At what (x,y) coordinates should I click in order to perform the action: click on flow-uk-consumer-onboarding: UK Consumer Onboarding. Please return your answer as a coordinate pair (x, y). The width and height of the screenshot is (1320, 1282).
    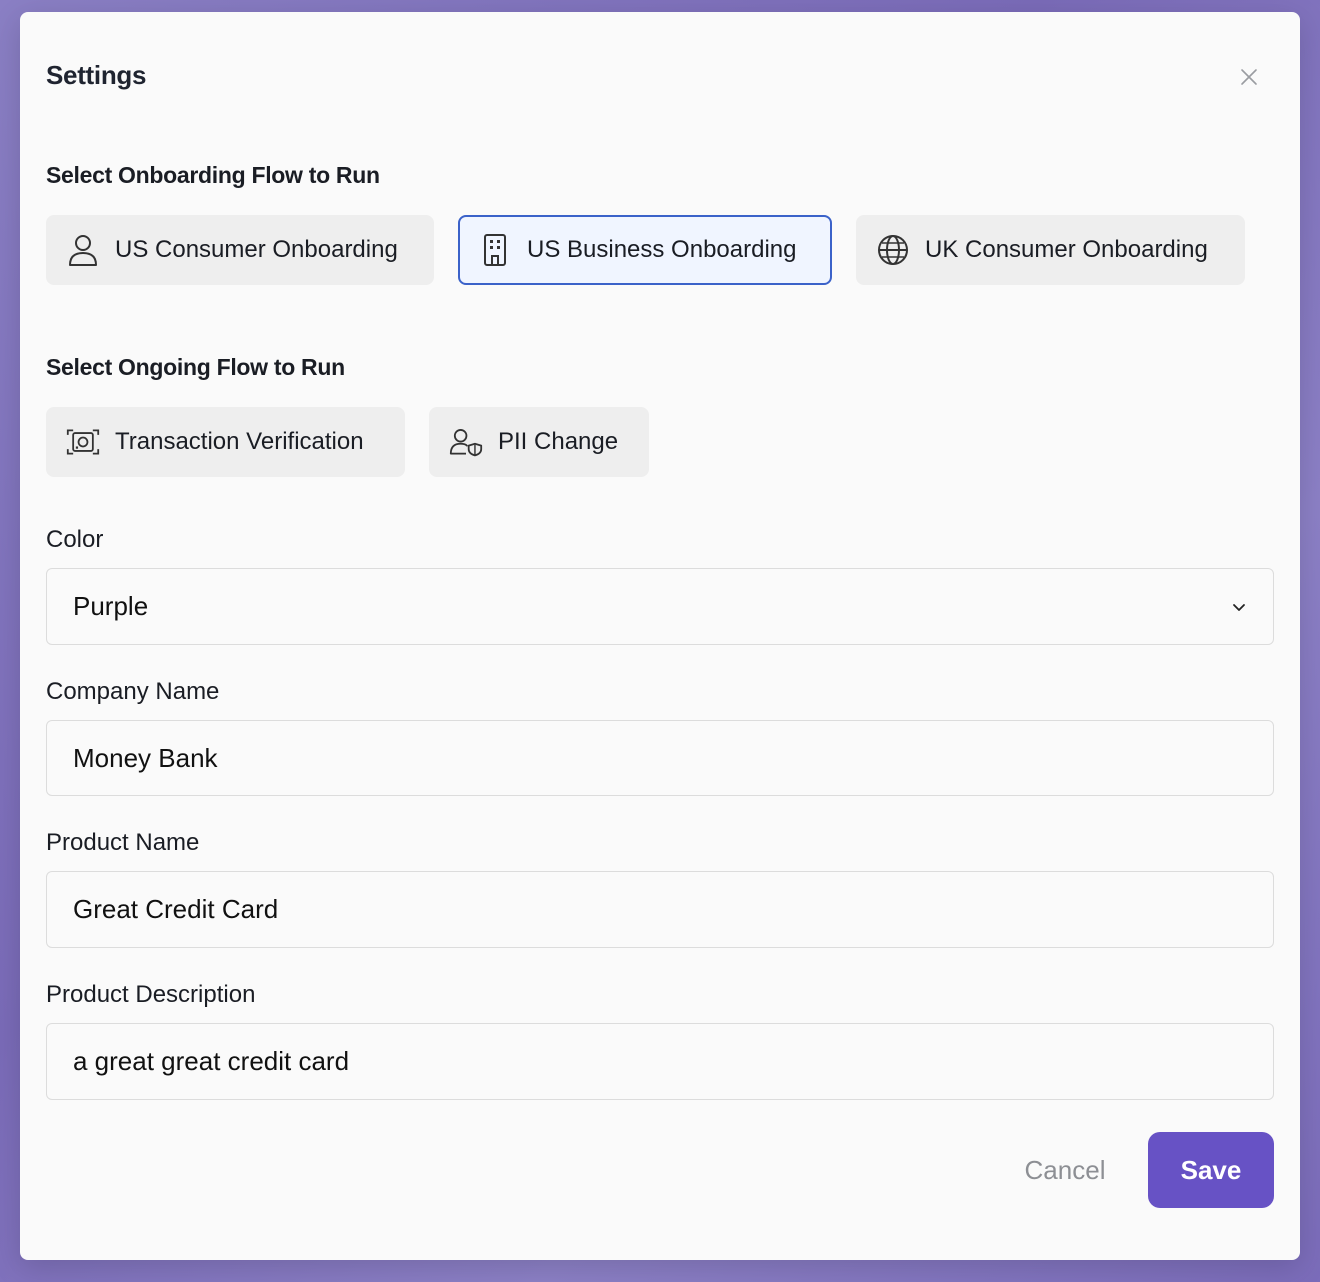
    Looking at the image, I should click on (1050, 250).